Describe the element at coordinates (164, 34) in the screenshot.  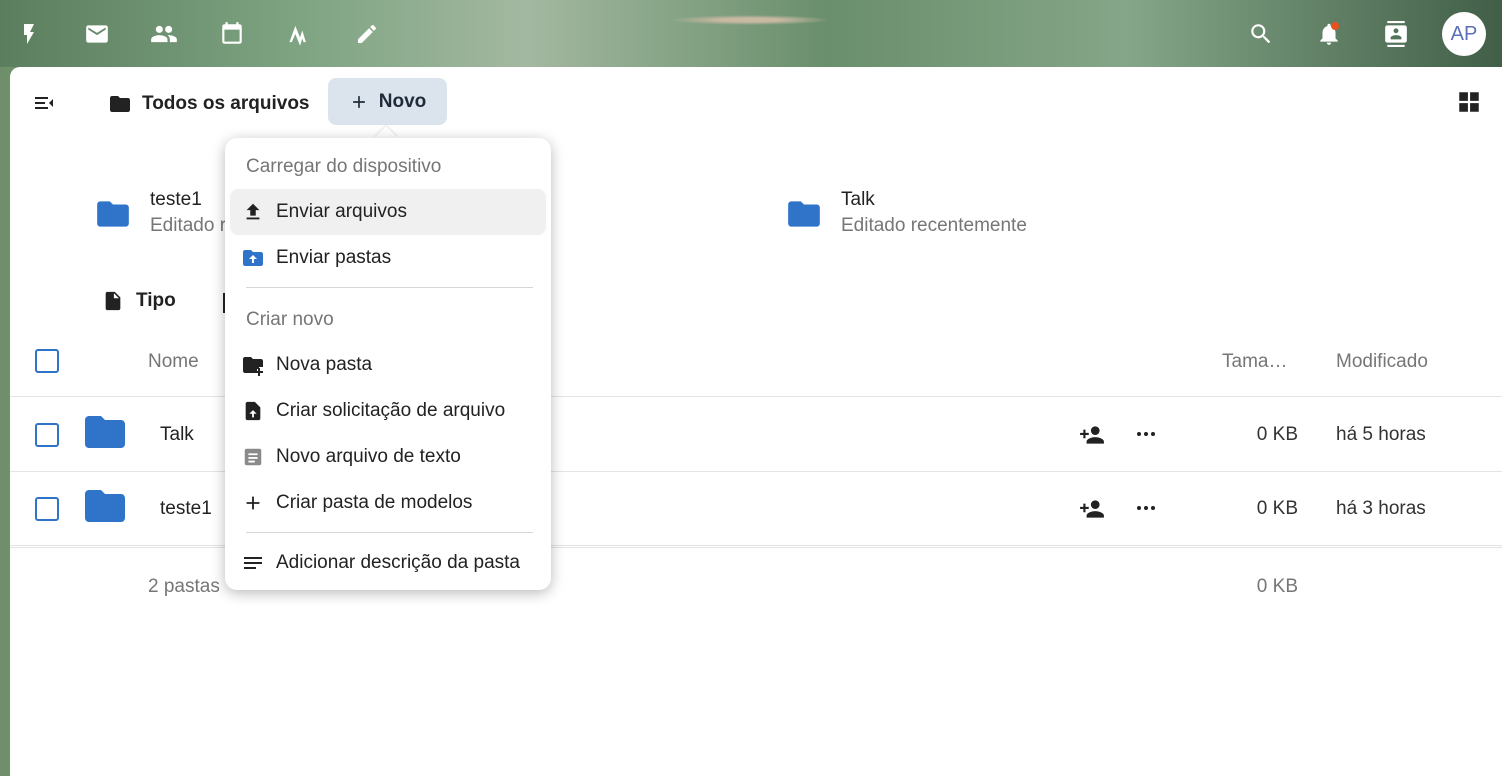
I see `contacts-icon` at that location.